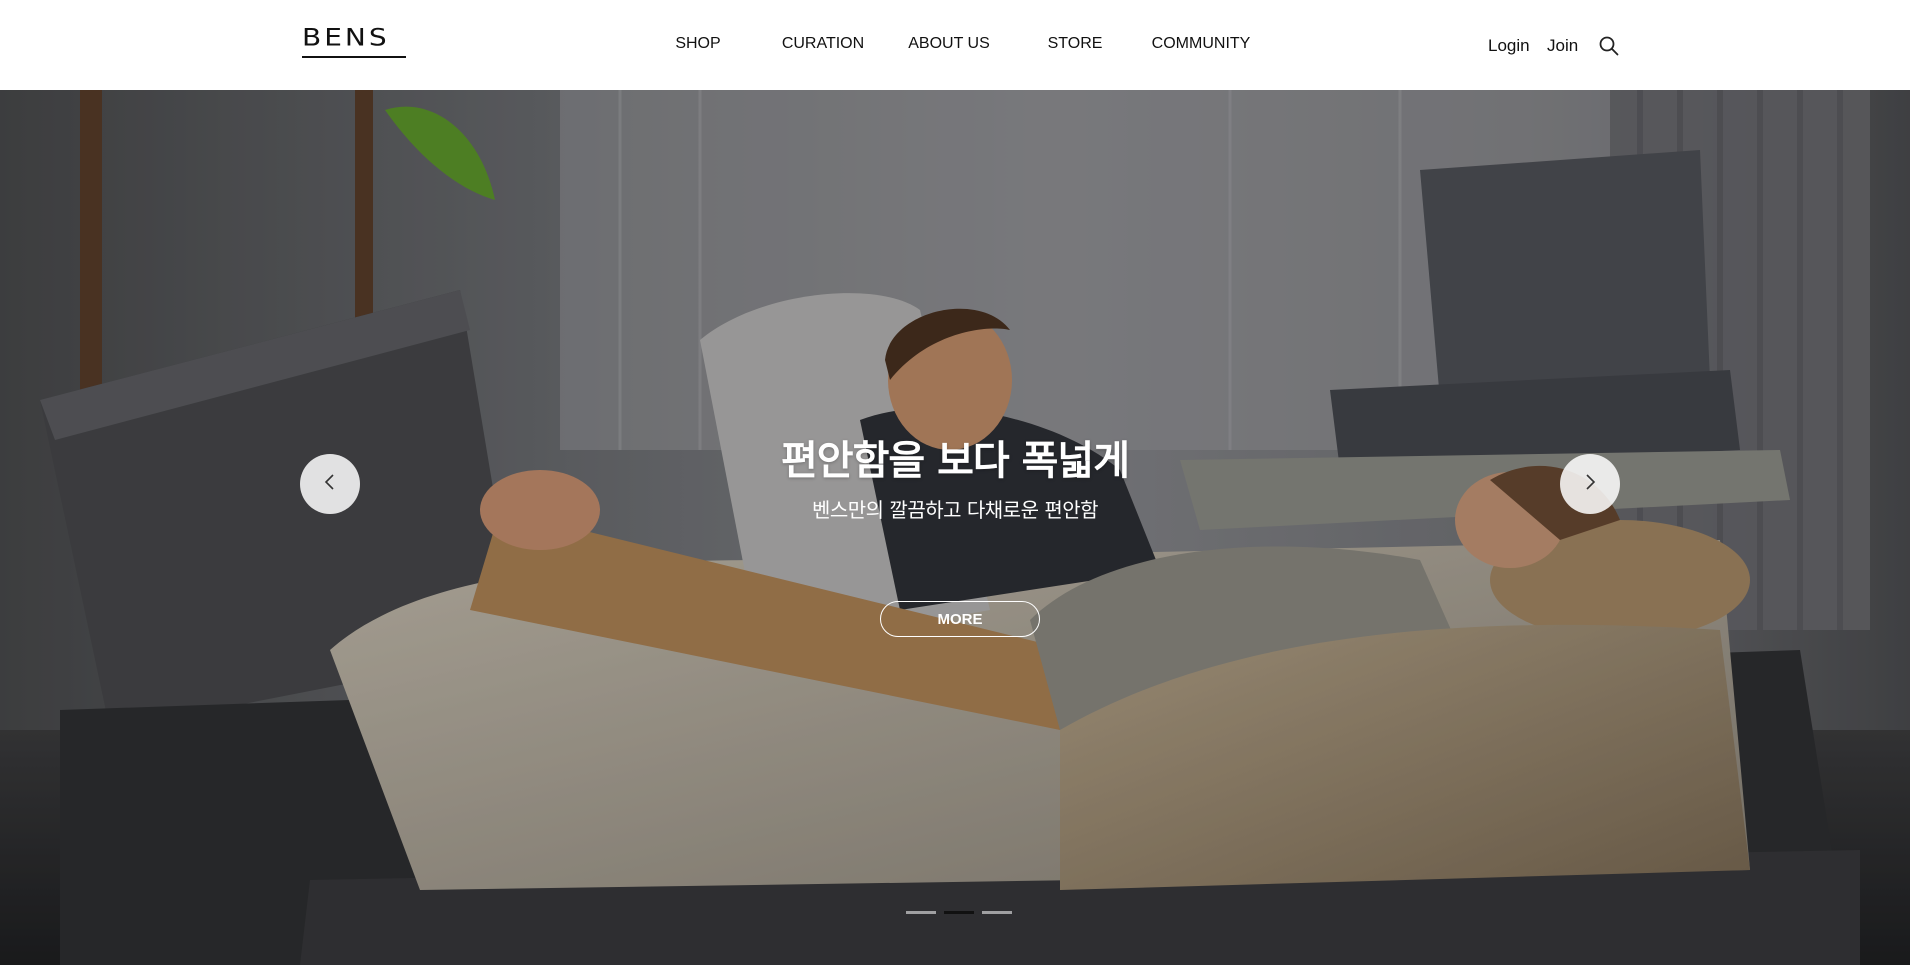 Image resolution: width=1910 pixels, height=965 pixels. I want to click on chevron-left-icon, so click(330, 484).